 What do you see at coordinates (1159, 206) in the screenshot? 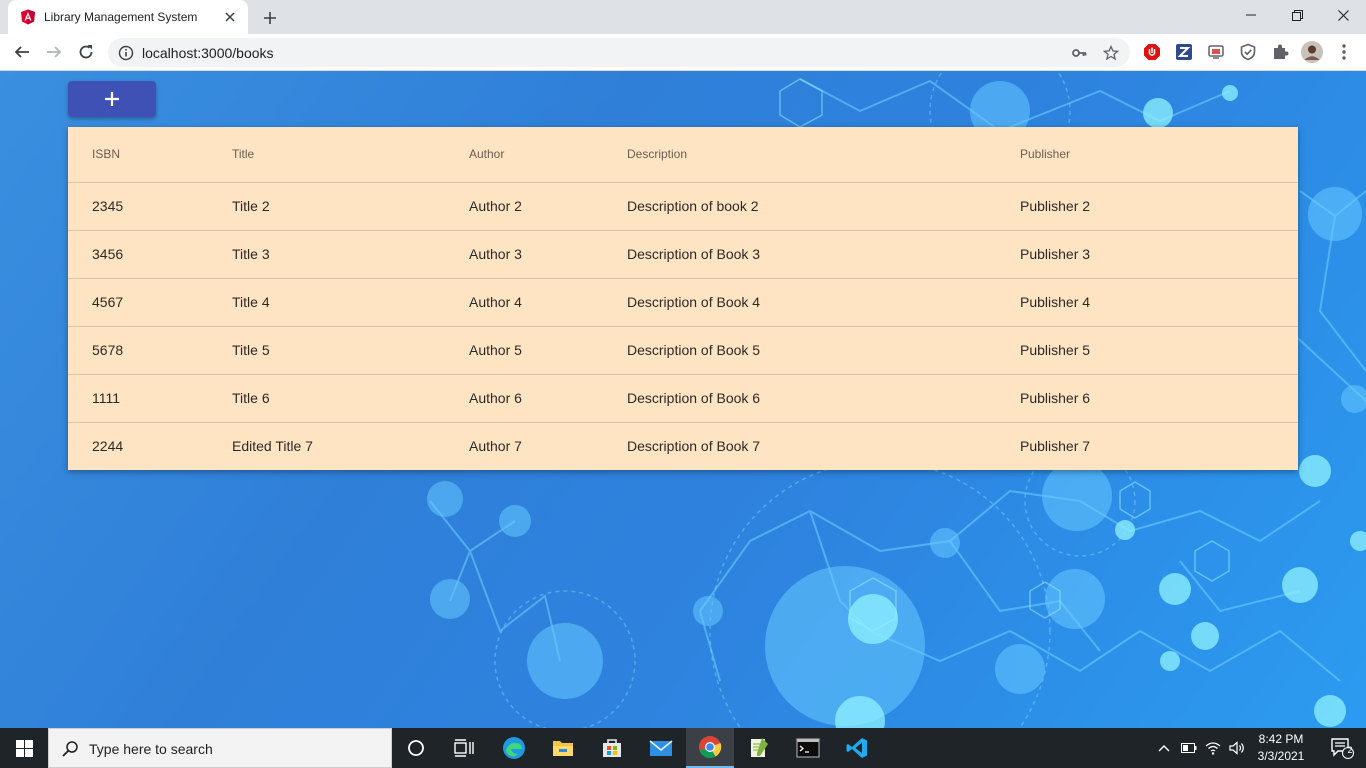
I see `cell-publisher: Publisher 2` at bounding box center [1159, 206].